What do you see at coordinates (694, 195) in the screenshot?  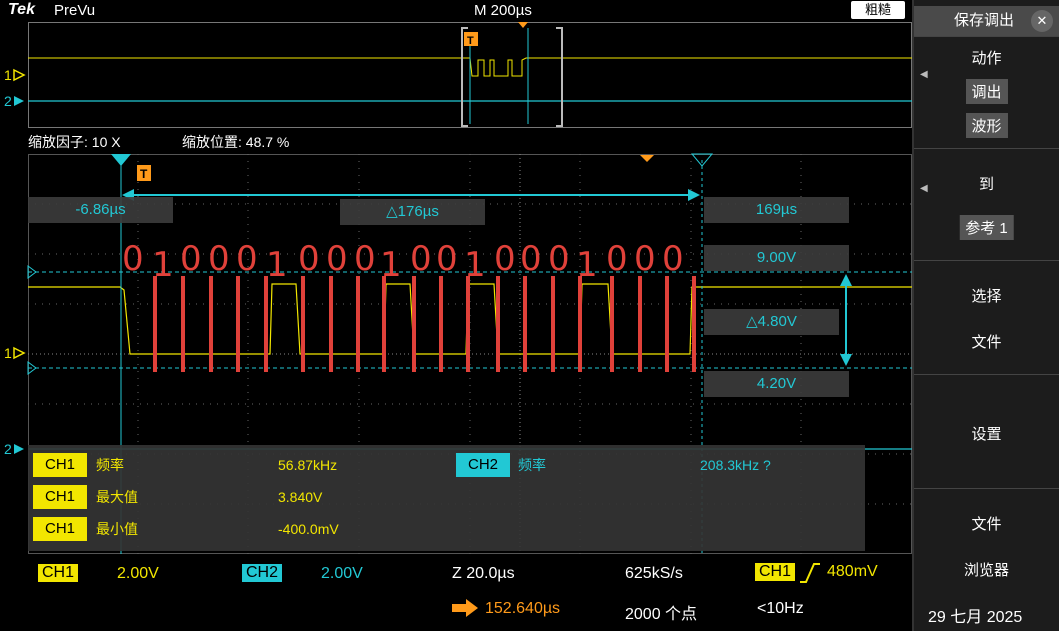 I see `delta-t-arrow-right` at bounding box center [694, 195].